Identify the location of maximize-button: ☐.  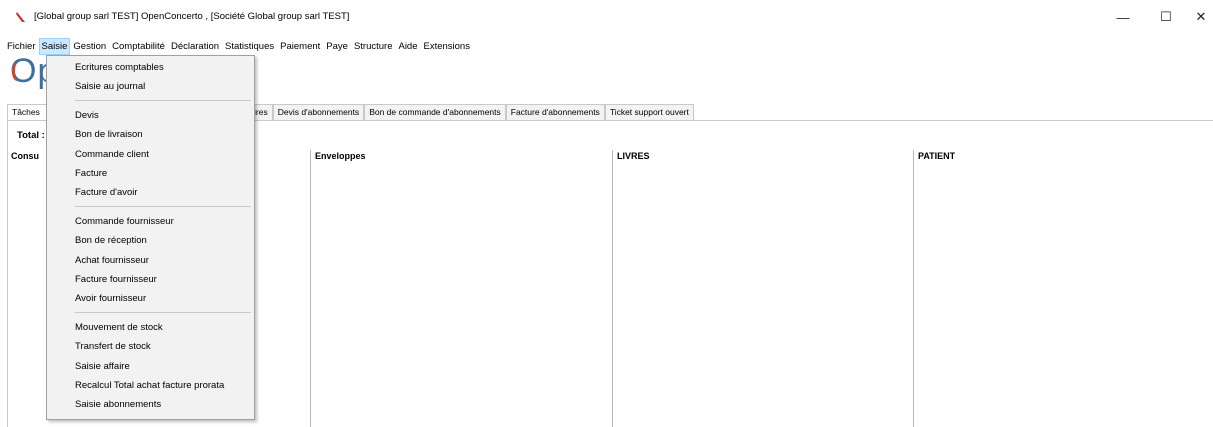
(1166, 17).